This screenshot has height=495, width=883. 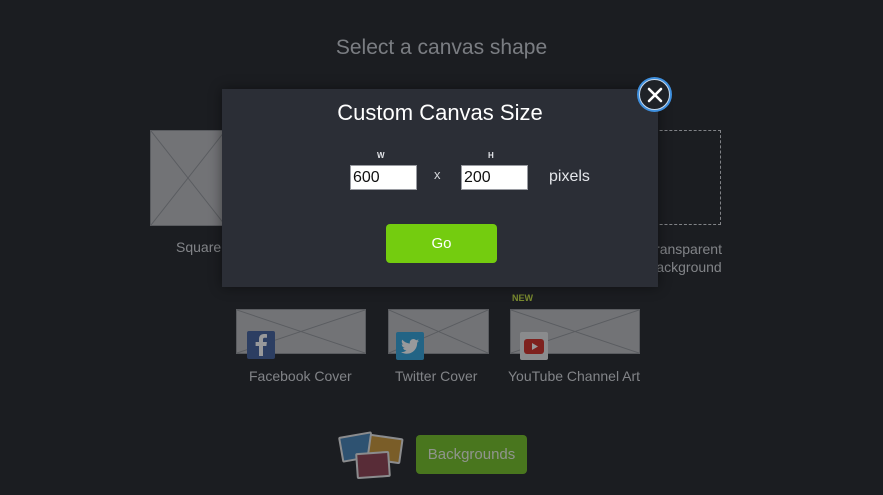 What do you see at coordinates (471, 454) in the screenshot?
I see `backgrounds-button: Backgrounds` at bounding box center [471, 454].